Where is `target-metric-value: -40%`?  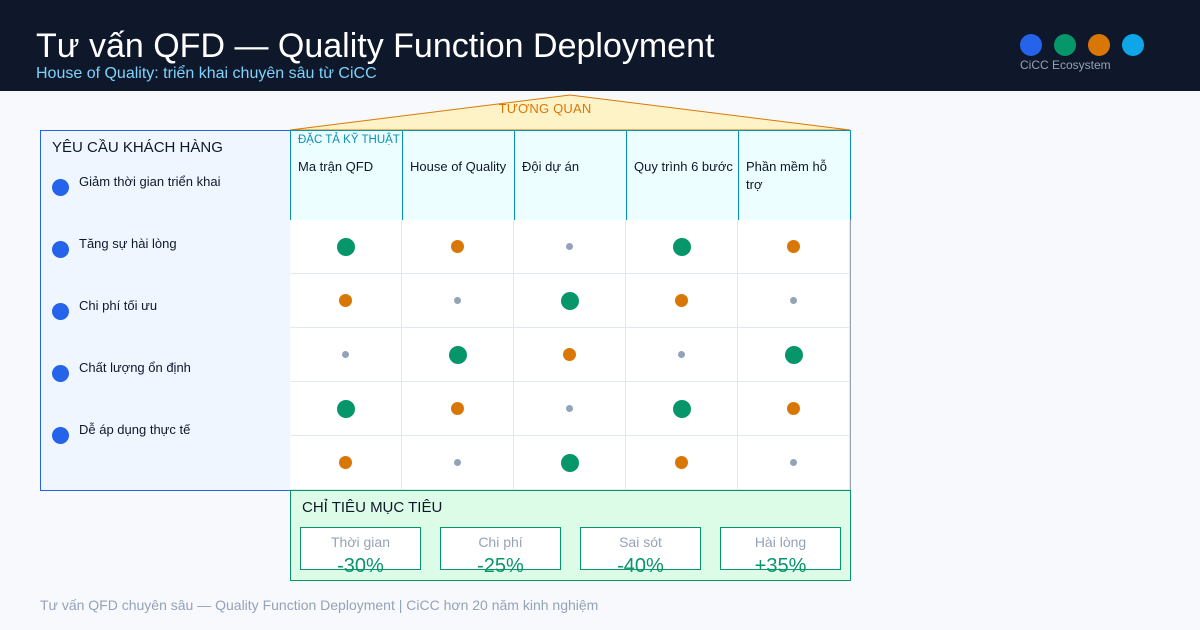 target-metric-value: -40% is located at coordinates (640, 566).